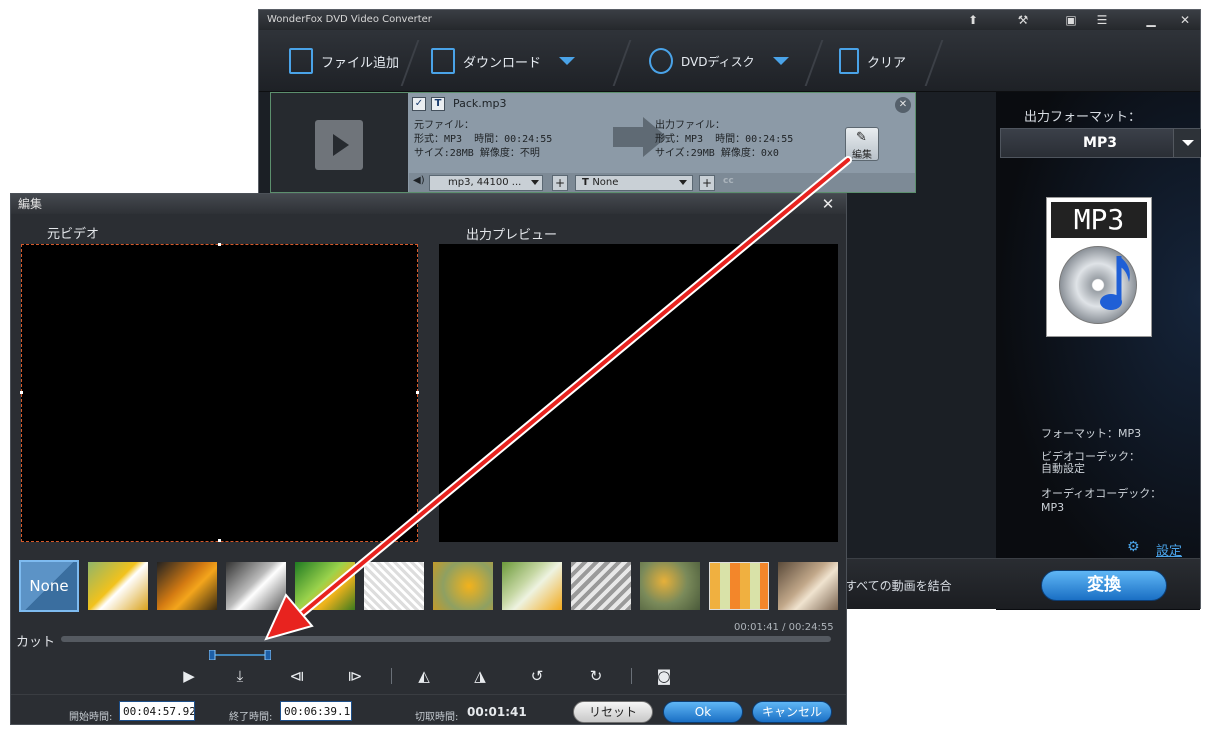  Describe the element at coordinates (438, 104) in the screenshot. I see `rename-icon: T` at that location.